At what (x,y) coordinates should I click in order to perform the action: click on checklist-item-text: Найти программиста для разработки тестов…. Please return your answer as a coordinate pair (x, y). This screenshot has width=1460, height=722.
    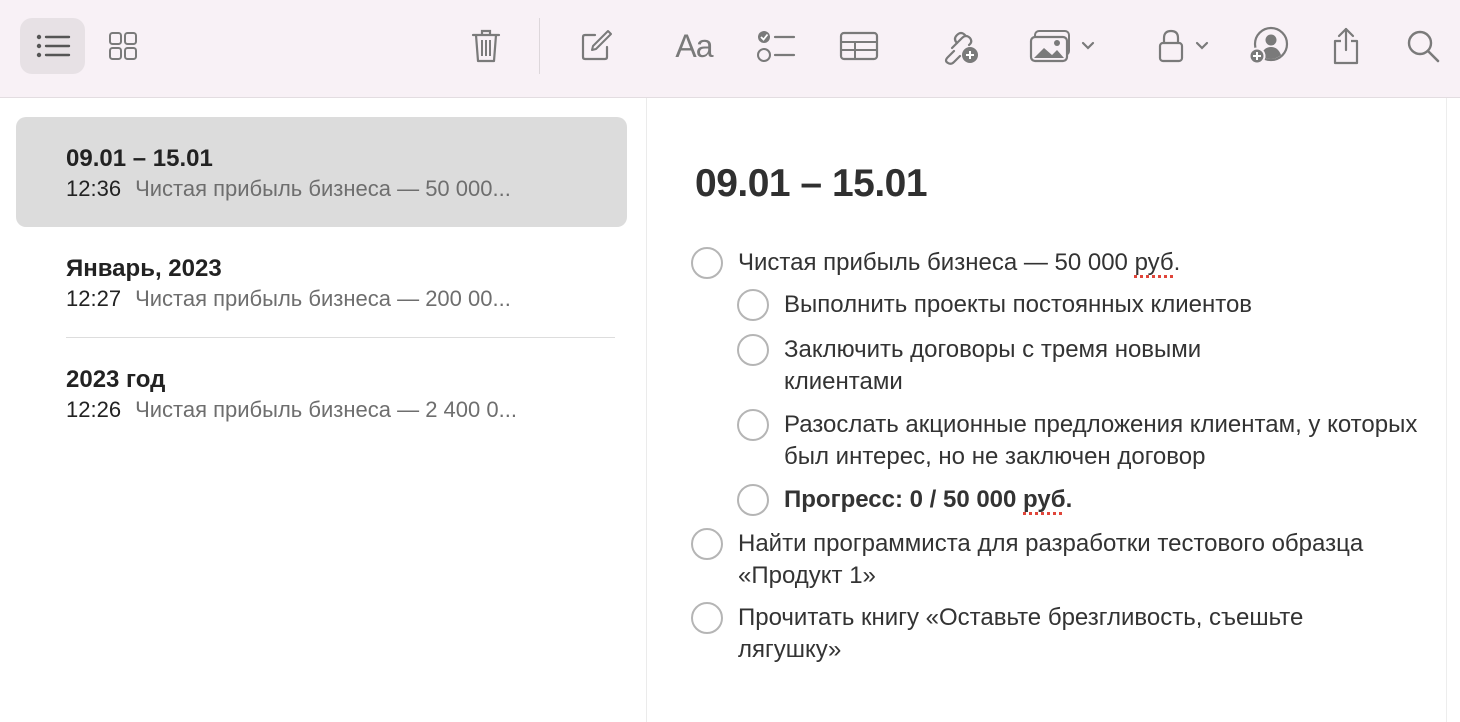
    Looking at the image, I should click on (1058, 560).